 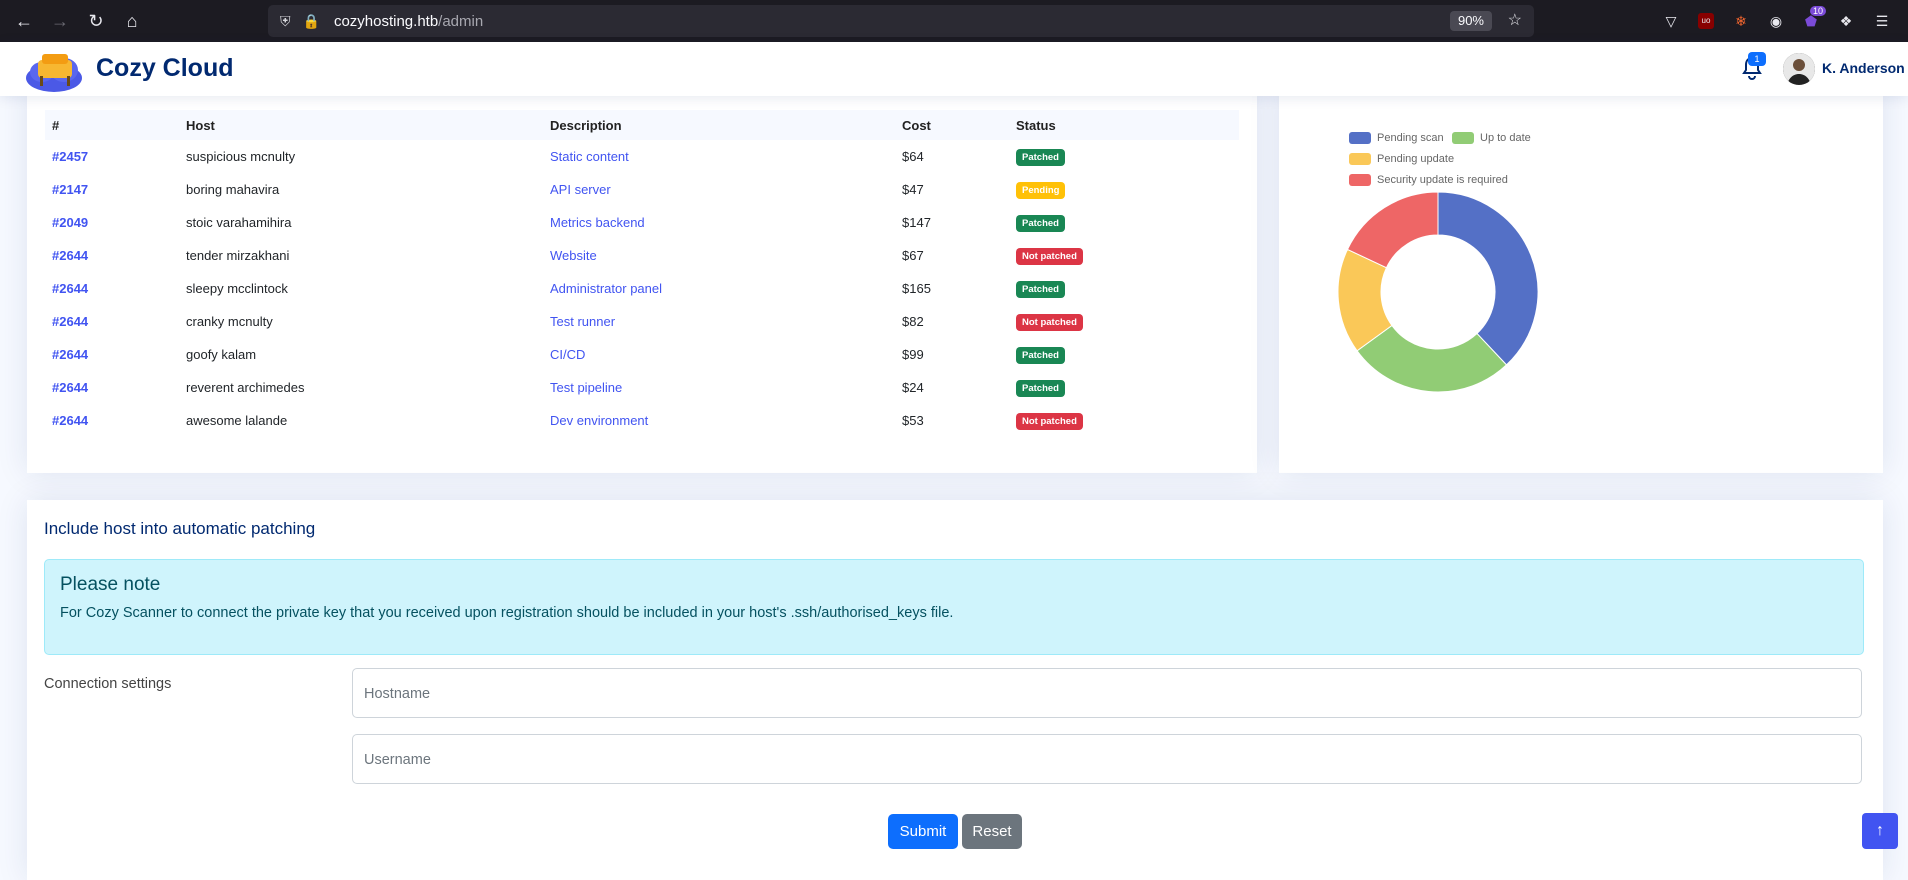 I want to click on description-link: Test pipeline, so click(x=586, y=387).